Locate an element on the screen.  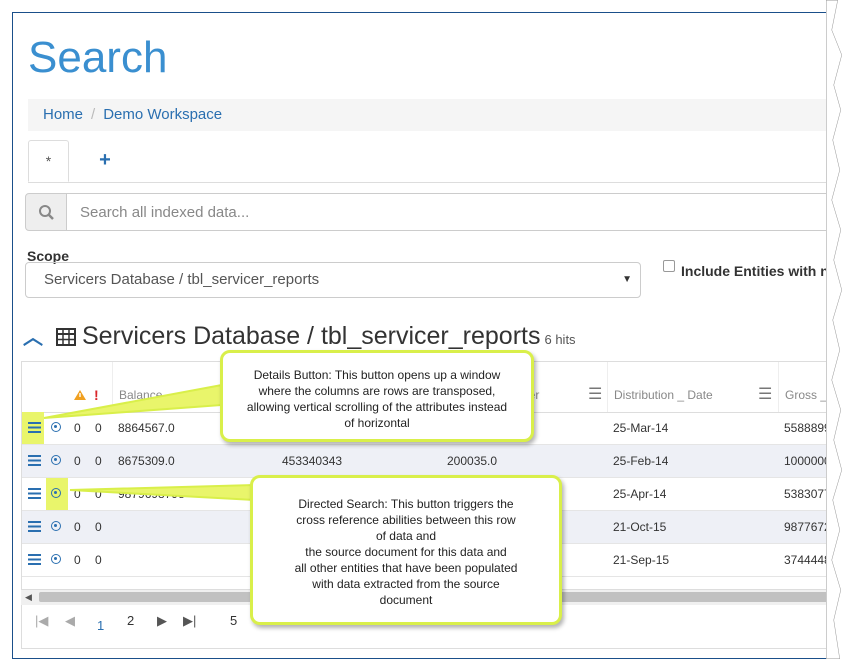
balance-cell: 8675309.0 is located at coordinates (146, 461).